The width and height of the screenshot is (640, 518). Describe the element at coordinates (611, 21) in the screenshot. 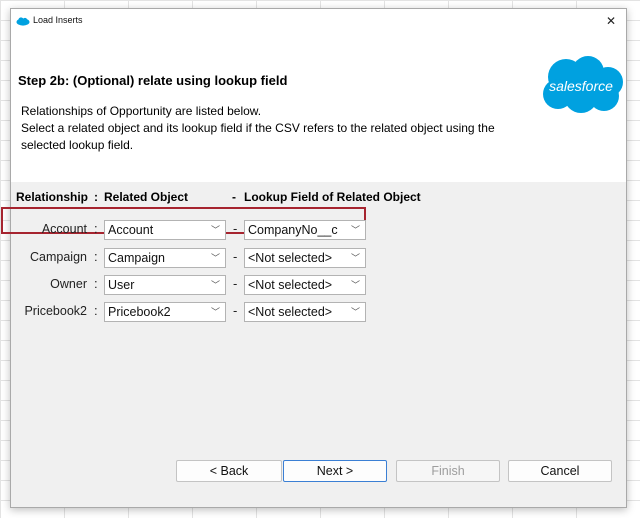

I see `close-button: ✕` at that location.